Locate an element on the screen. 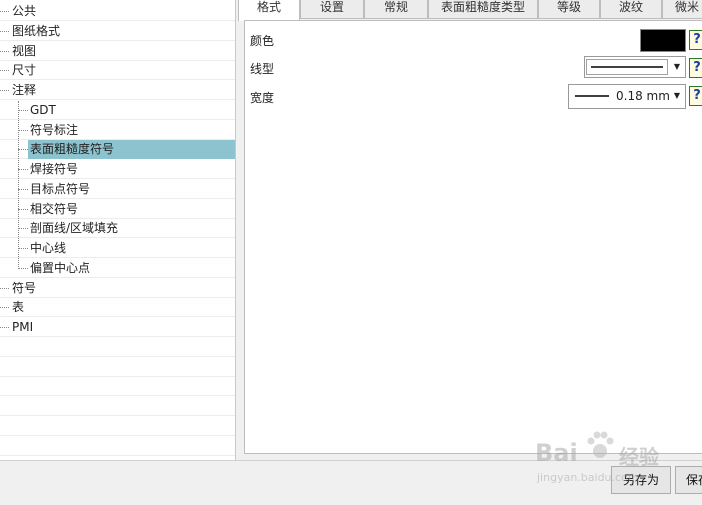 This screenshot has height=505, width=702. tree-item-label: 剖面线/区域填充 is located at coordinates (74, 228).